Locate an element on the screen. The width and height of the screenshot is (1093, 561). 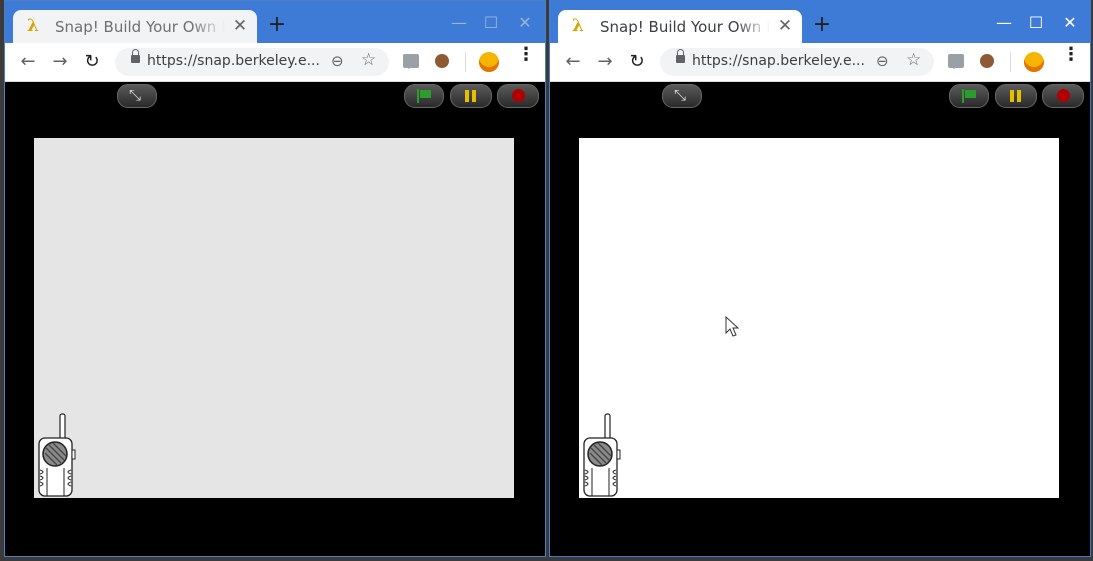
mouse-pointer-icon is located at coordinates (732, 326).